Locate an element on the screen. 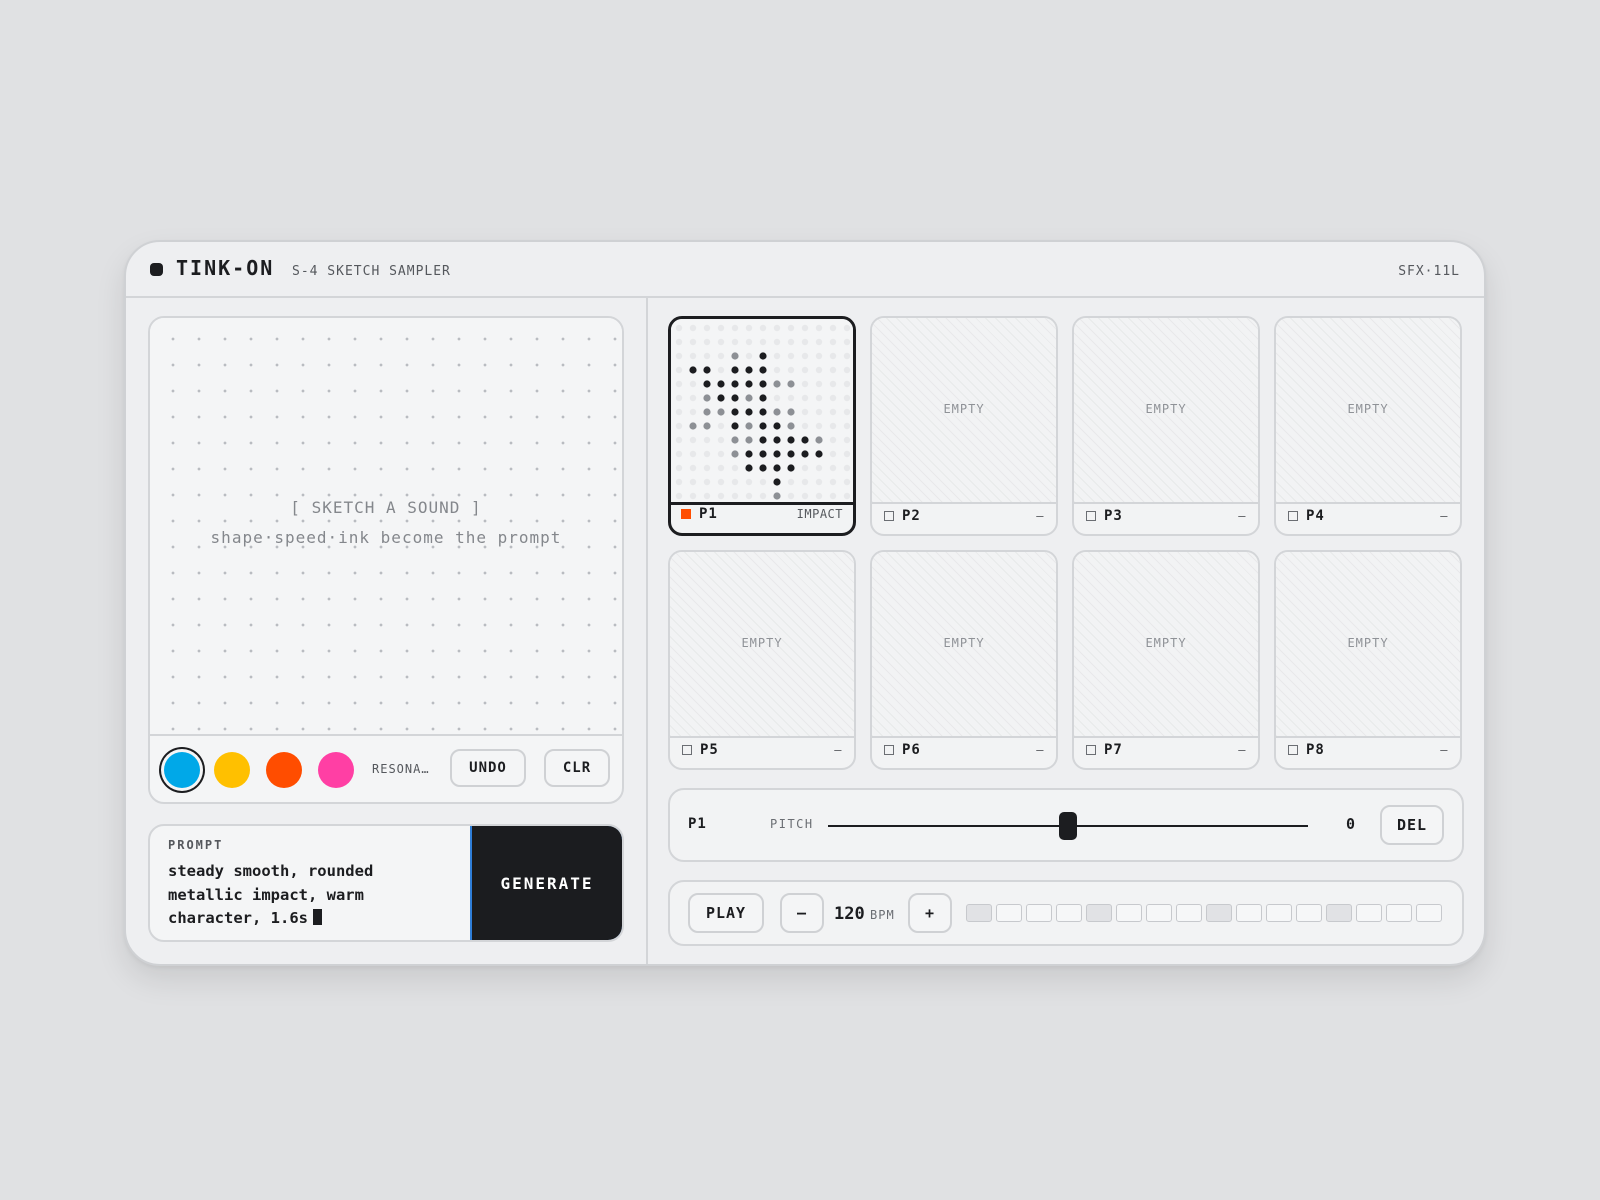 The image size is (1600, 1200). ink-swatch-yellow is located at coordinates (232, 770).